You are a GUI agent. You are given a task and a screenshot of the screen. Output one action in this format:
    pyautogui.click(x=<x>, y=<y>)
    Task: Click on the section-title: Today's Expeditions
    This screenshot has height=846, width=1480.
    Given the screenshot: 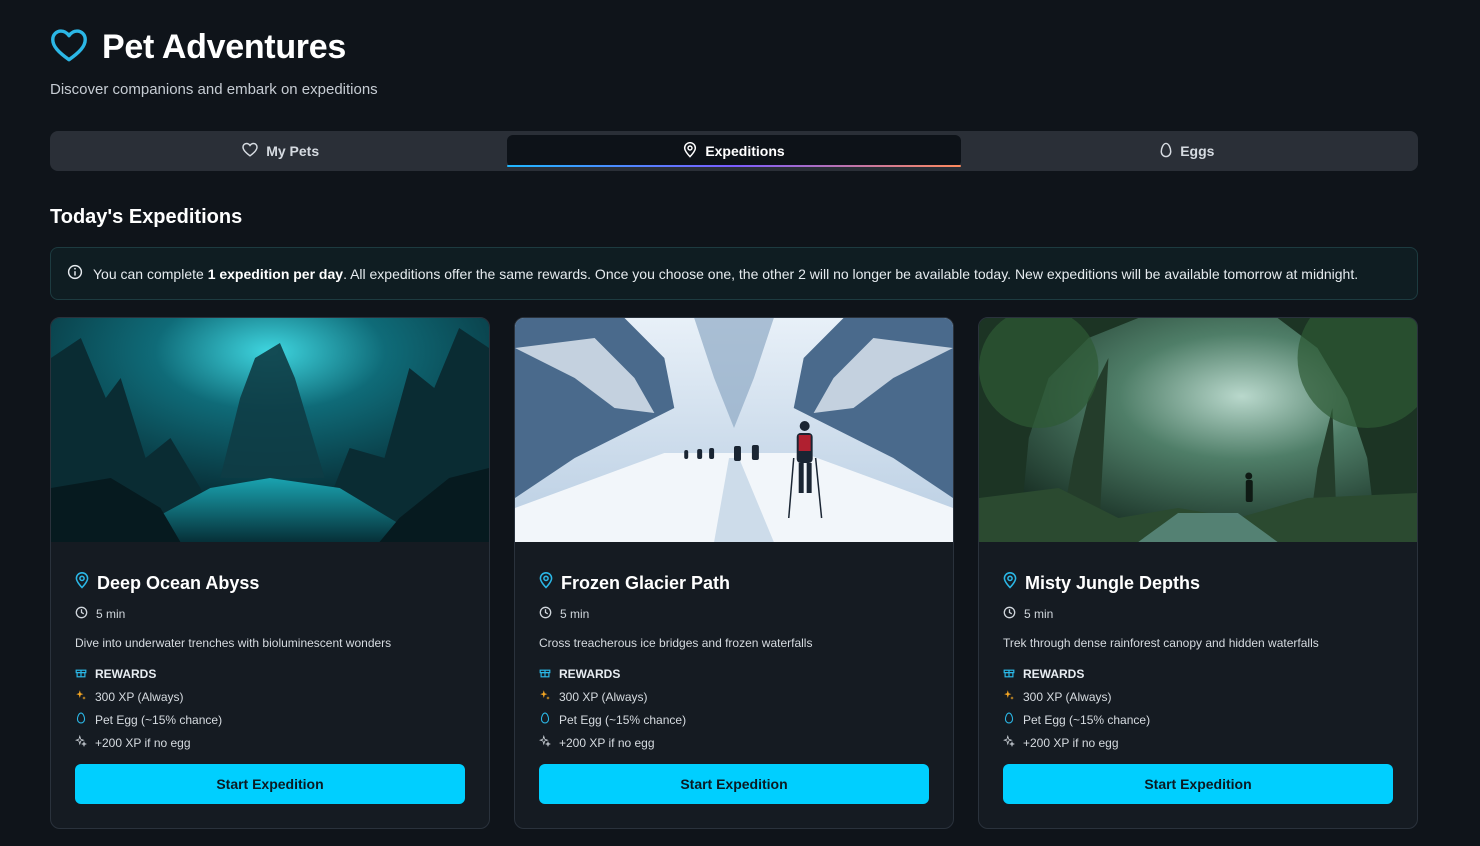 What is the action you would take?
    pyautogui.click(x=146, y=217)
    